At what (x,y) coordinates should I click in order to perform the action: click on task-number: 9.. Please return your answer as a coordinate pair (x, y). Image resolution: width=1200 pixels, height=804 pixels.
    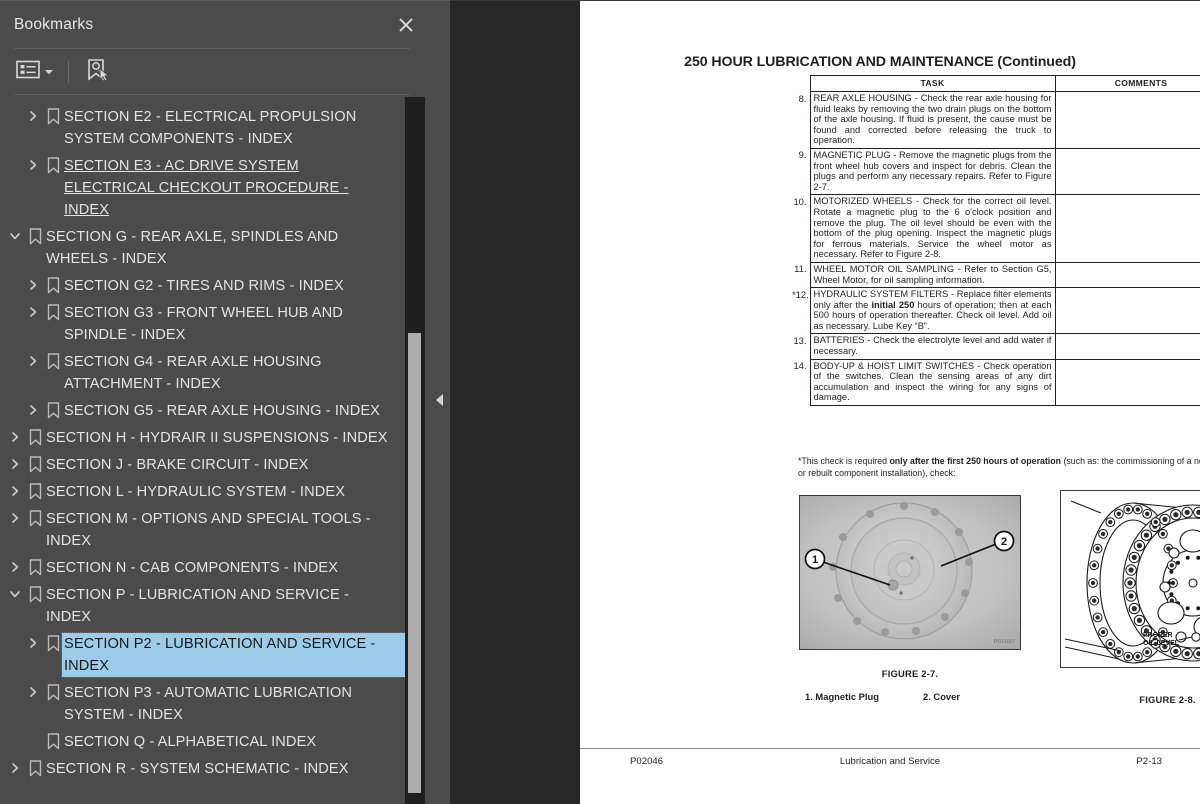
    Looking at the image, I should click on (802, 155).